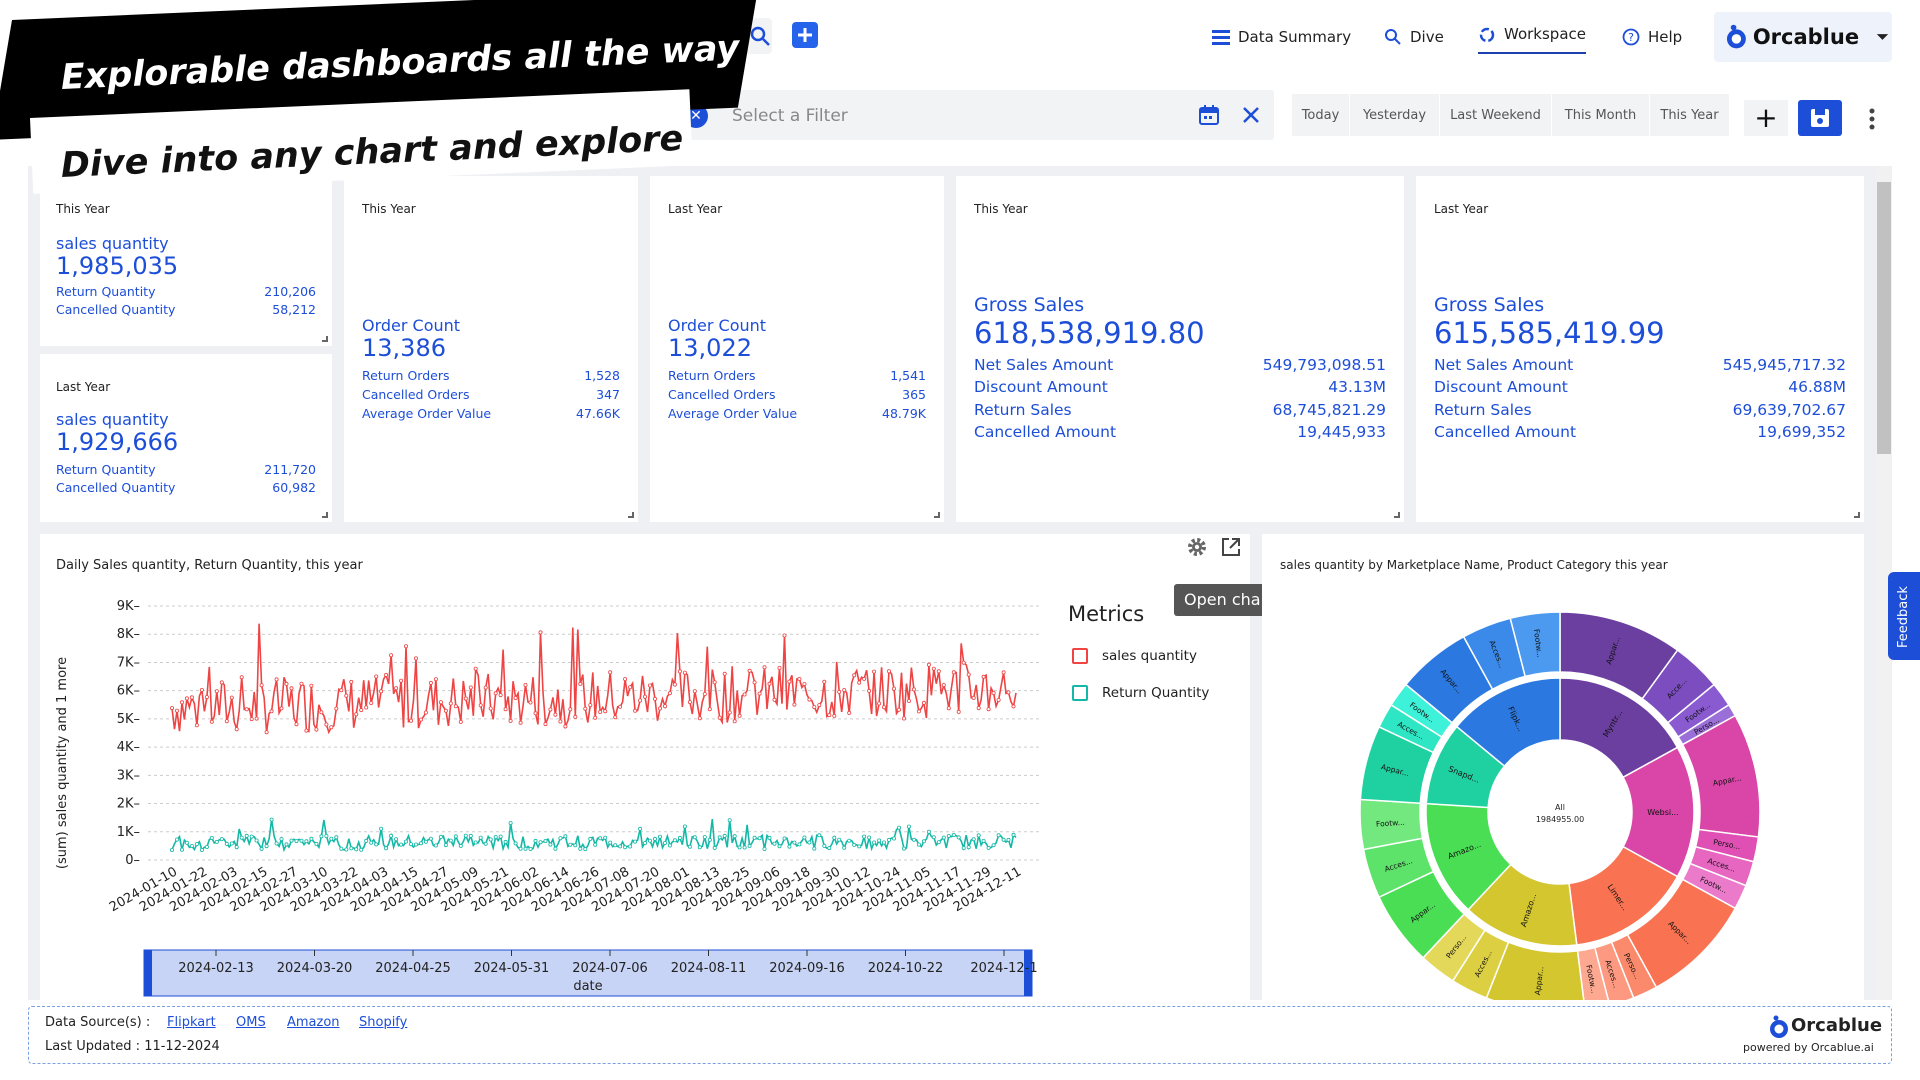 The height and width of the screenshot is (1080, 1920). What do you see at coordinates (1652, 37) in the screenshot?
I see `nav-help: ? Help` at bounding box center [1652, 37].